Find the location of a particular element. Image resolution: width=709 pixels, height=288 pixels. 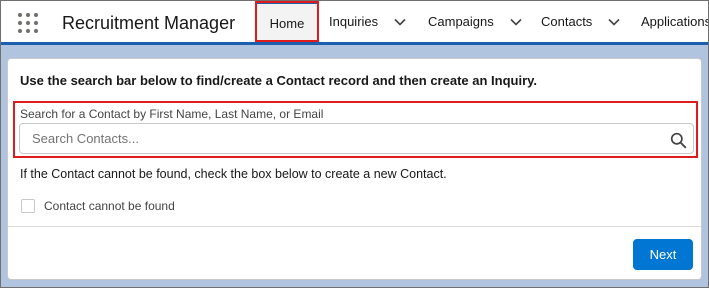

checkbox-label: Contact cannot be found is located at coordinates (109, 206).